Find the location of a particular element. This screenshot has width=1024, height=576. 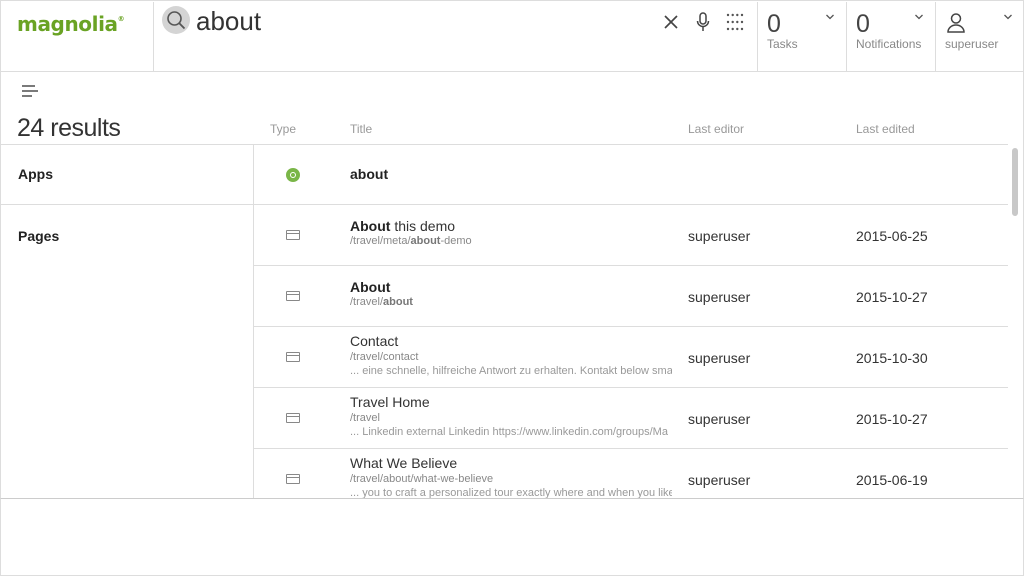

column-header-last-editor: Last editor is located at coordinates (716, 129).